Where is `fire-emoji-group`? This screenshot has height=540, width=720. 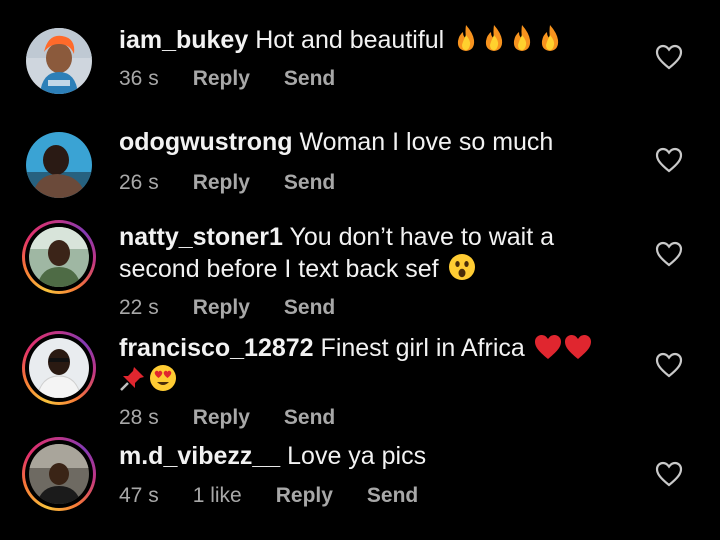
fire-emoji-group is located at coordinates (507, 39).